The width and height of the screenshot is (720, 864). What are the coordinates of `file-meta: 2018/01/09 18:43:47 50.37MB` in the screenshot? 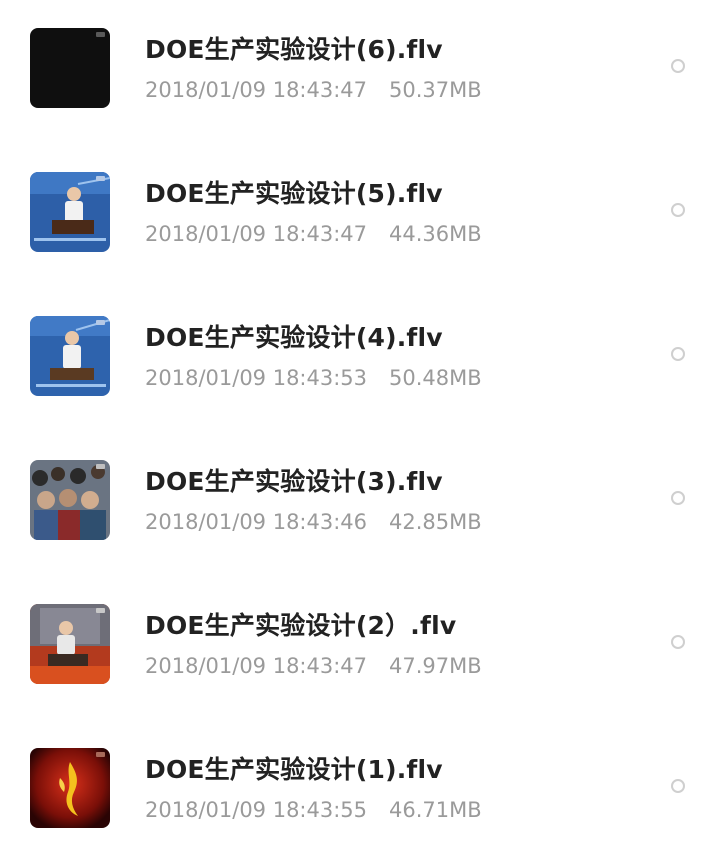 It's located at (313, 90).